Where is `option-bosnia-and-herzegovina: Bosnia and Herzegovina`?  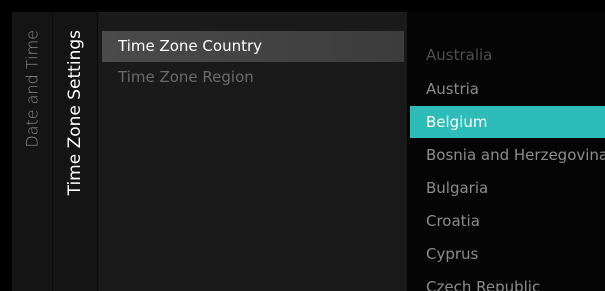 option-bosnia-and-herzegovina: Bosnia and Herzegovina is located at coordinates (507, 155).